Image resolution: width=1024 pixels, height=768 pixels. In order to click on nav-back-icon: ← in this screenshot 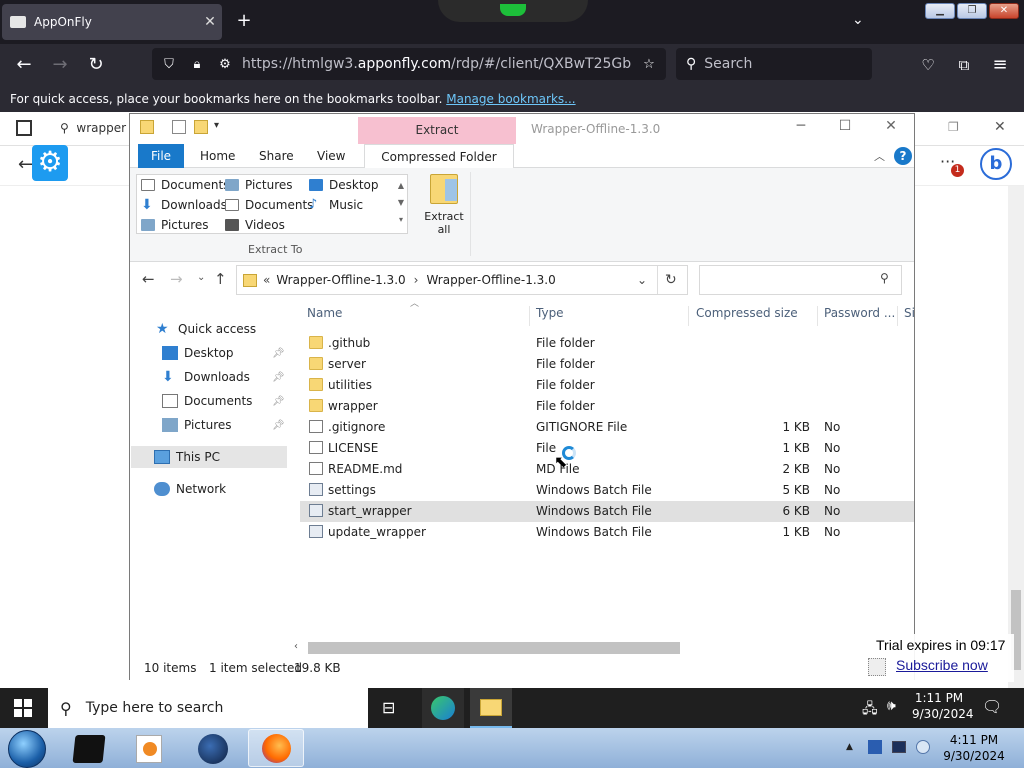, I will do `click(148, 279)`.